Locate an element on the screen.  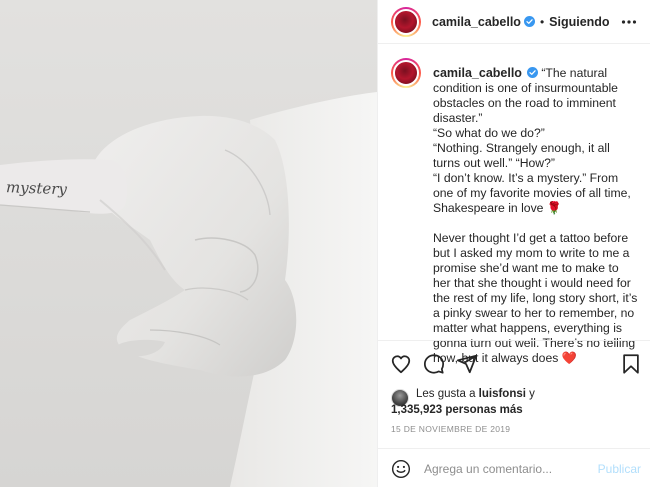
caption-author-avatar is located at coordinates (406, 73).